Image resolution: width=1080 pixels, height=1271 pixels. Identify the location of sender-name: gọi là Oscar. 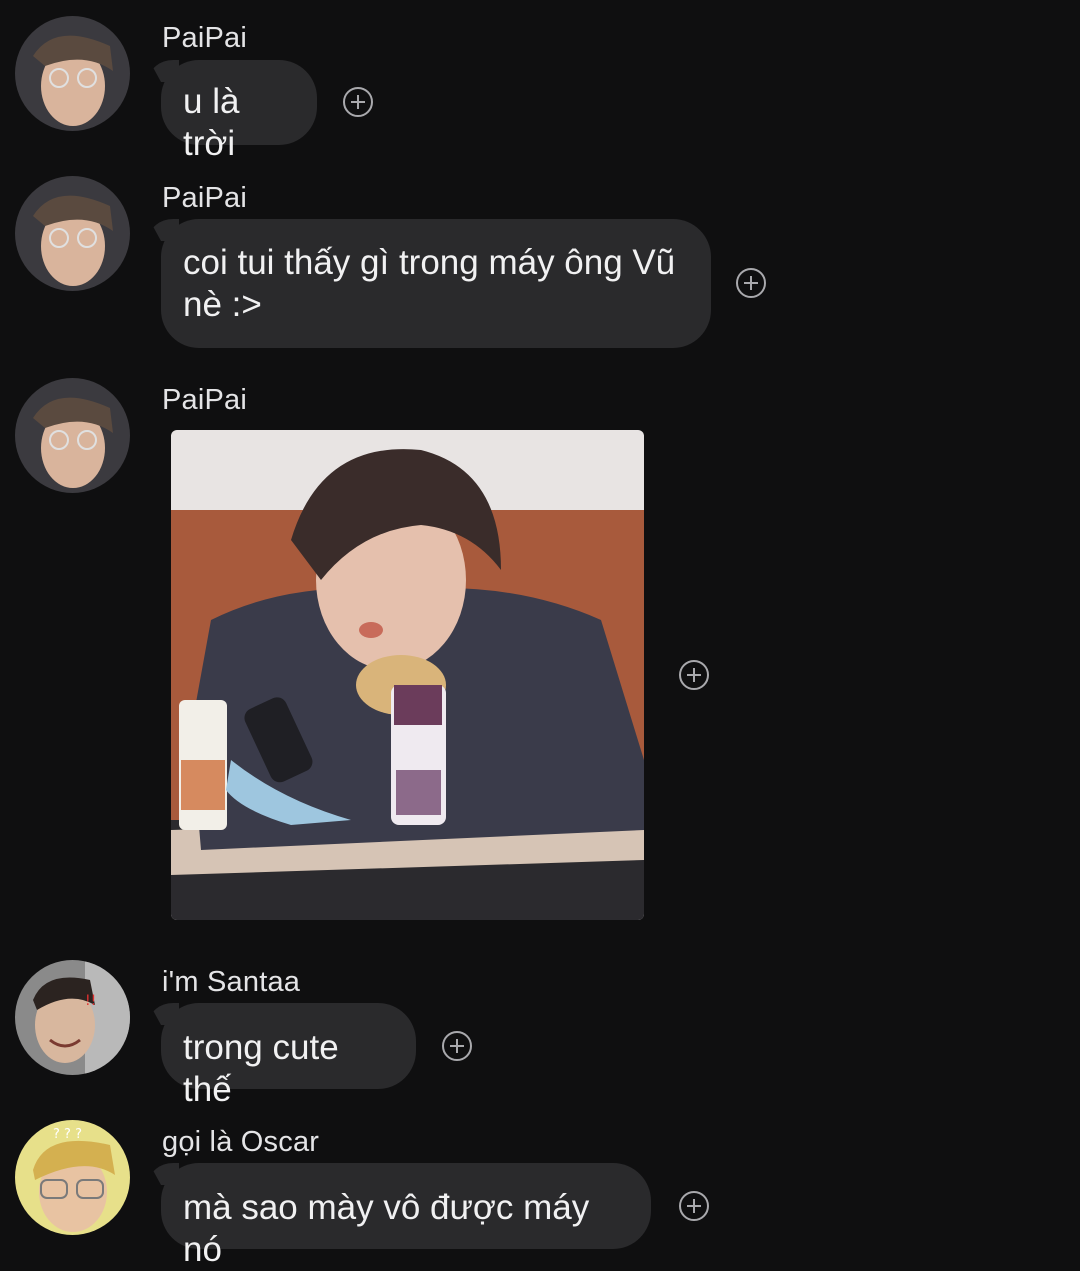
(241, 1142).